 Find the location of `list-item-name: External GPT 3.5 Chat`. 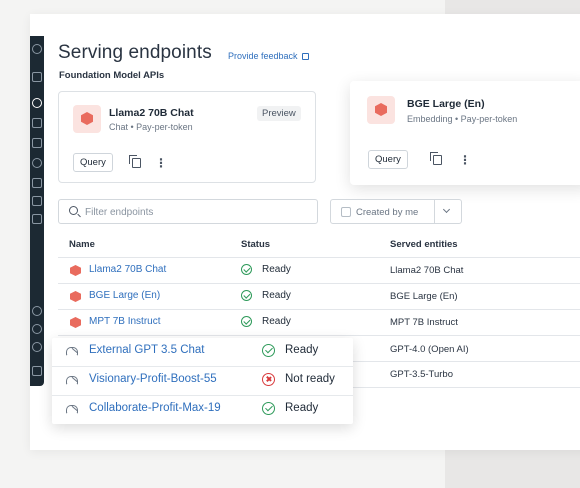

list-item-name: External GPT 3.5 Chat is located at coordinates (146, 350).